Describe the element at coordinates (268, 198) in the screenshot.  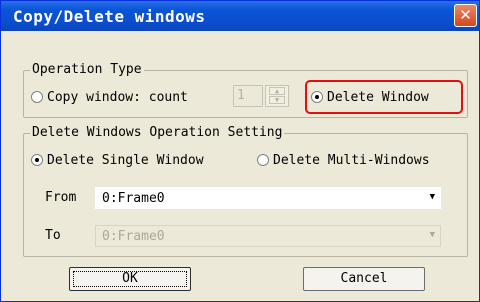
I see `from-dropdown: 0:Frame0 ▼` at that location.